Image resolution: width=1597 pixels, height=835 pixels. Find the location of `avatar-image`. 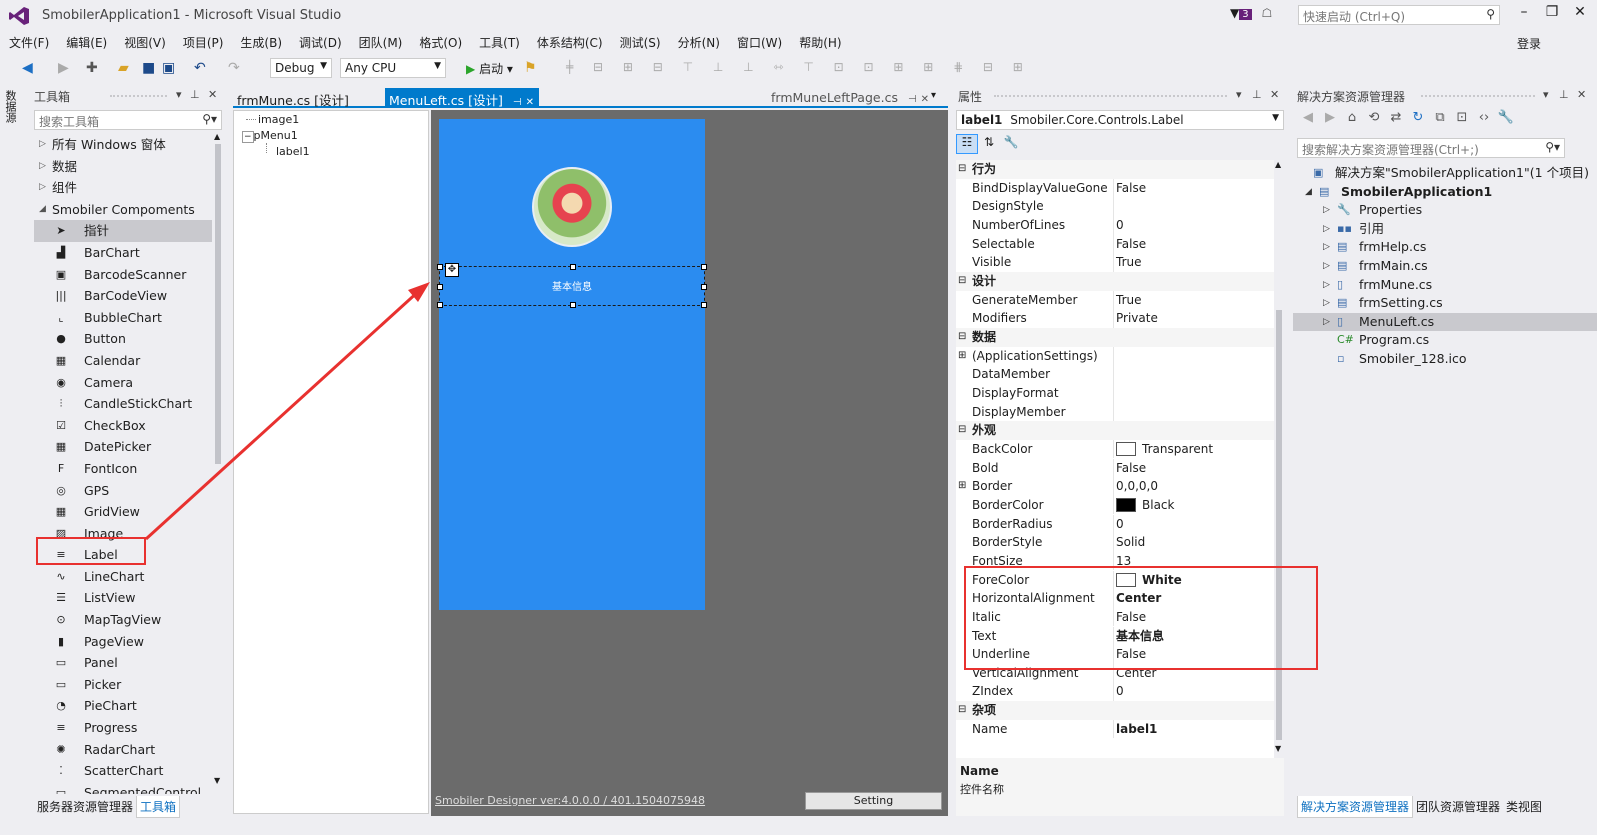

avatar-image is located at coordinates (572, 207).